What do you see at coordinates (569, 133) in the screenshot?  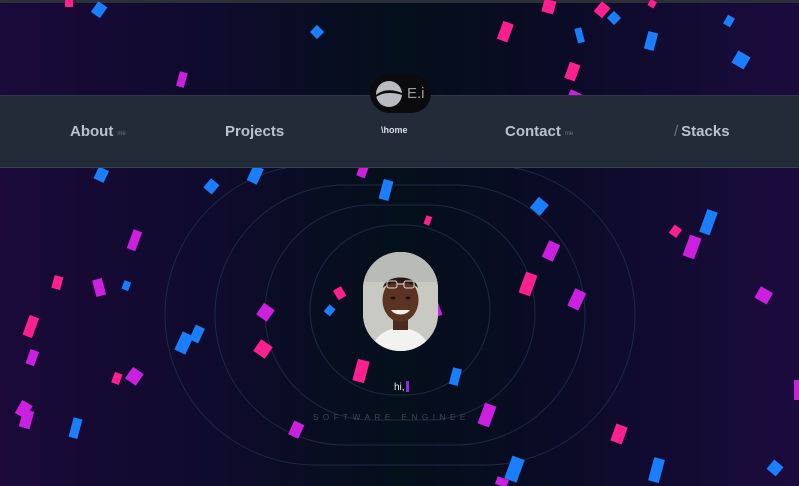 I see `nav-contact-sub: me` at bounding box center [569, 133].